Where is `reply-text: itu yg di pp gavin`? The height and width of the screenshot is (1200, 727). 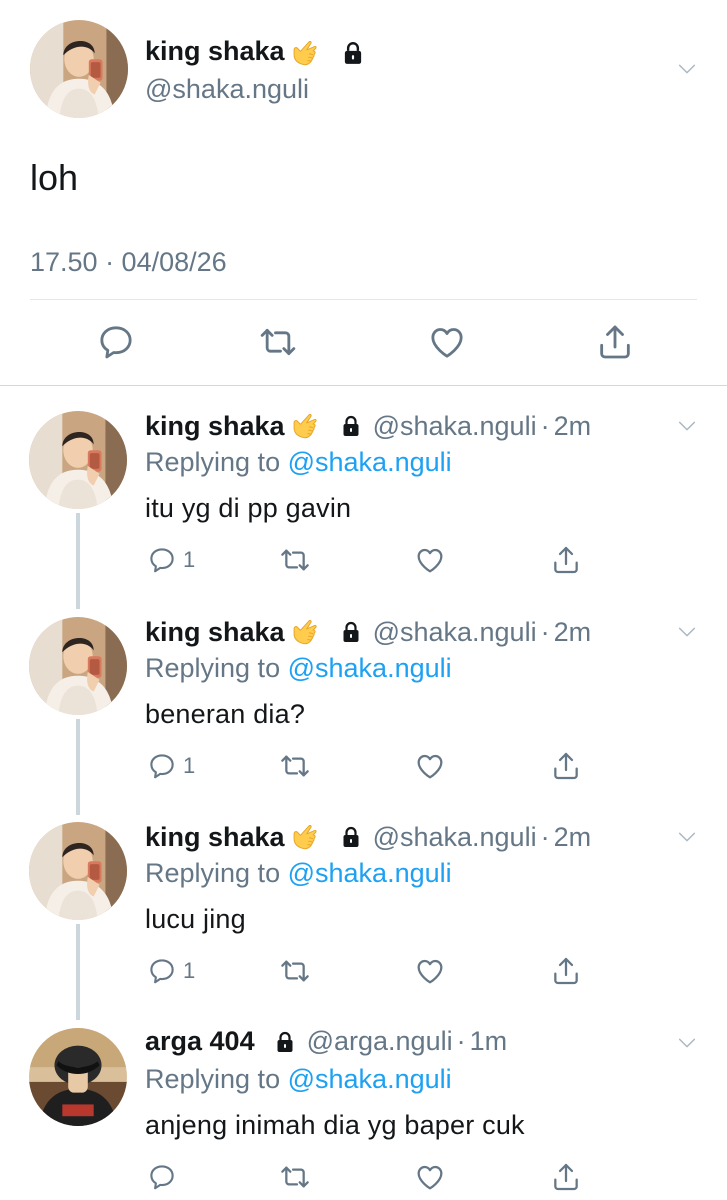
reply-text: itu yg di pp gavin is located at coordinates (248, 508).